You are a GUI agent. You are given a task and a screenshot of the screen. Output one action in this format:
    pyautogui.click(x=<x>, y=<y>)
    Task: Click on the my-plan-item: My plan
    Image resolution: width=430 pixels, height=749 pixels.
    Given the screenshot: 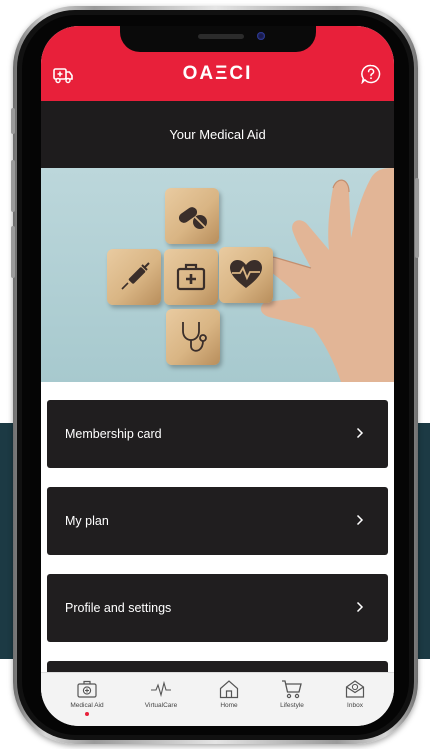 What is the action you would take?
    pyautogui.click(x=217, y=521)
    